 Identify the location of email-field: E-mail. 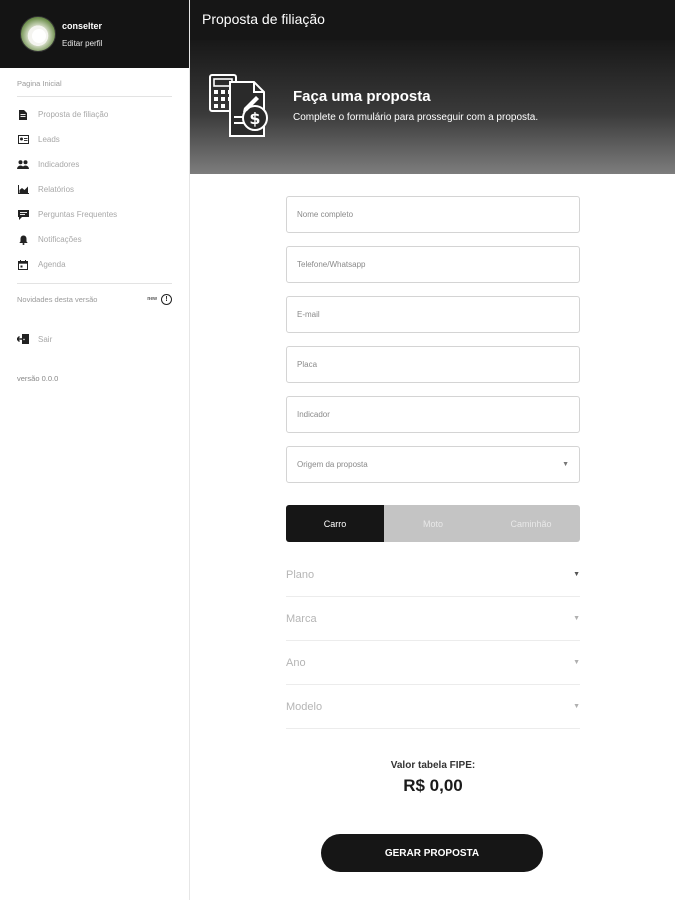
(433, 314).